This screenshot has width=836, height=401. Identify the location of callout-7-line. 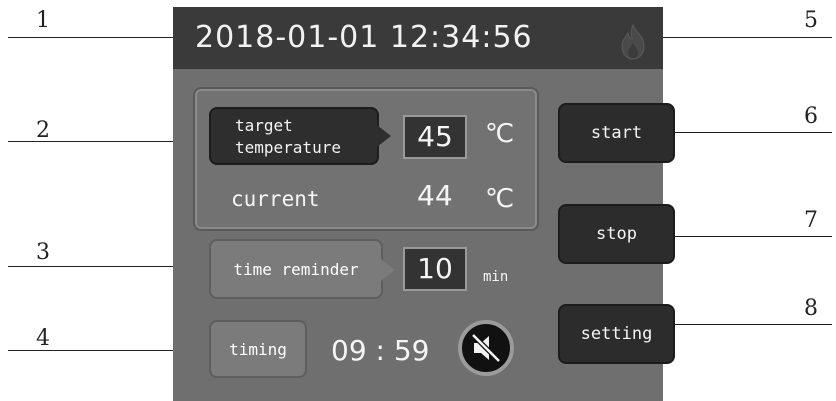
(746, 236).